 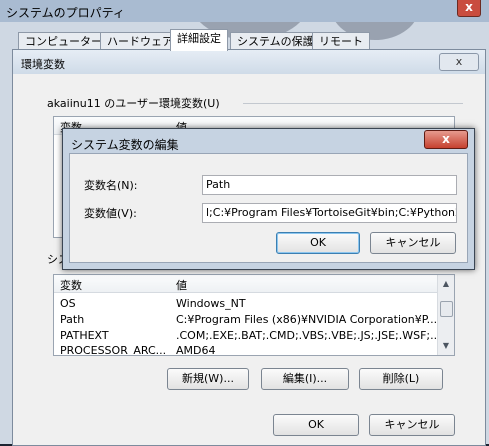 What do you see at coordinates (65, 13) in the screenshot?
I see `window-title: システムのプロパティ` at bounding box center [65, 13].